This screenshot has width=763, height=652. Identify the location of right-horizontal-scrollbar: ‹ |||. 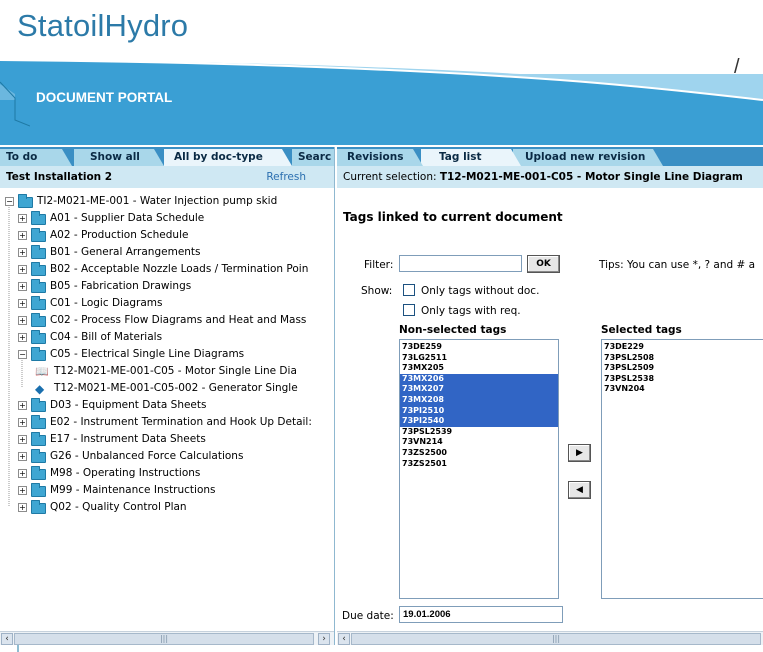
(550, 638).